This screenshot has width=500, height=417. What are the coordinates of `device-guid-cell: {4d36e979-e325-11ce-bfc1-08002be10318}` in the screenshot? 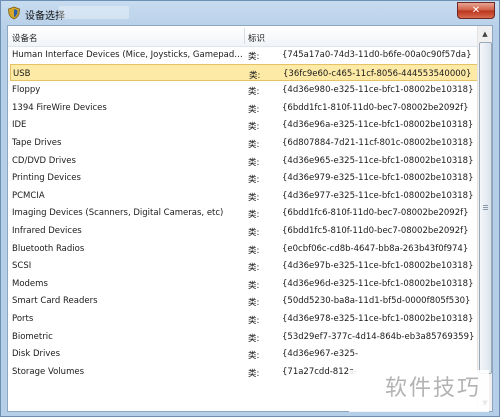 It's located at (378, 178).